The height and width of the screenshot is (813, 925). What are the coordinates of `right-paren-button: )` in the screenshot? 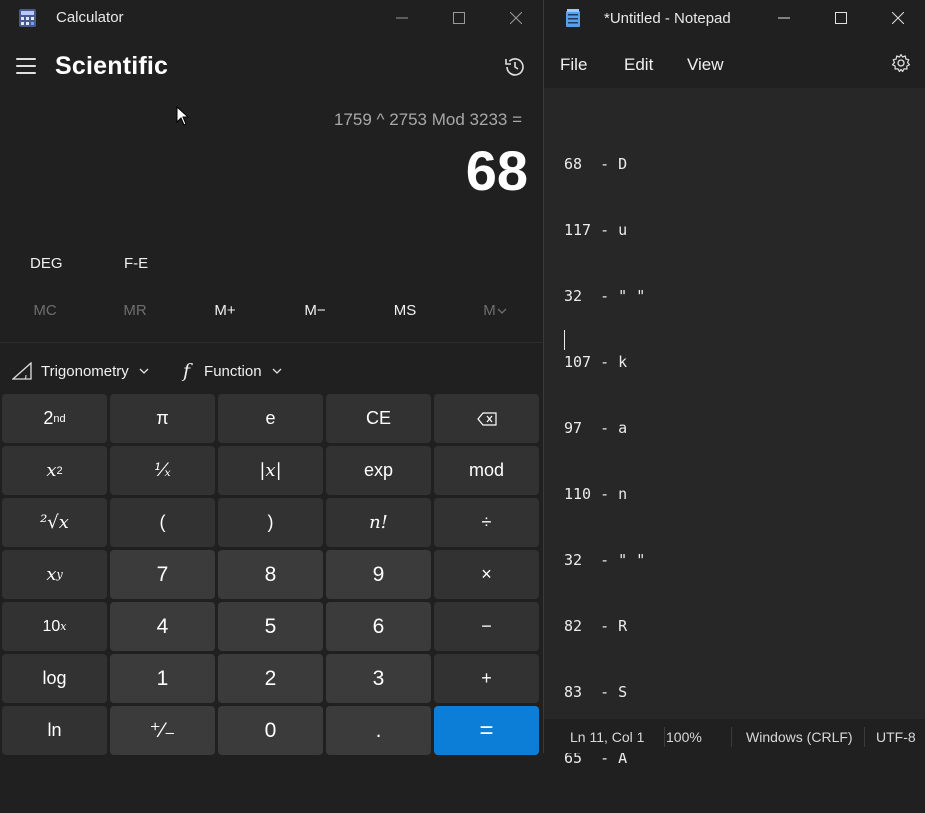 It's located at (270, 522).